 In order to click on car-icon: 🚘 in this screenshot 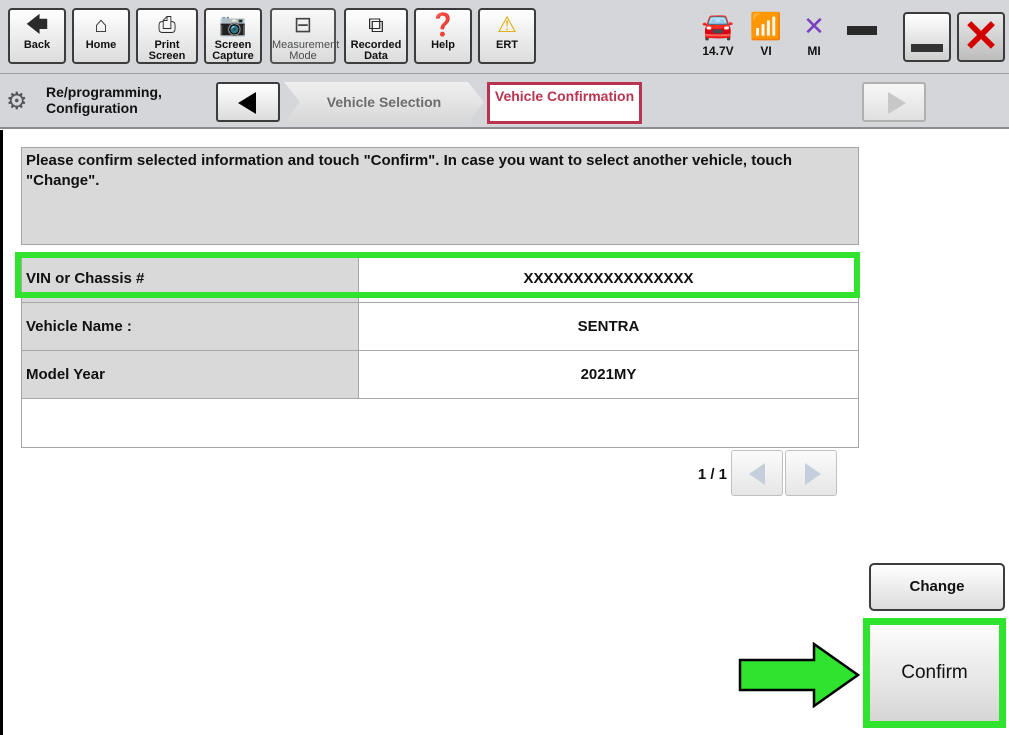, I will do `click(718, 26)`.